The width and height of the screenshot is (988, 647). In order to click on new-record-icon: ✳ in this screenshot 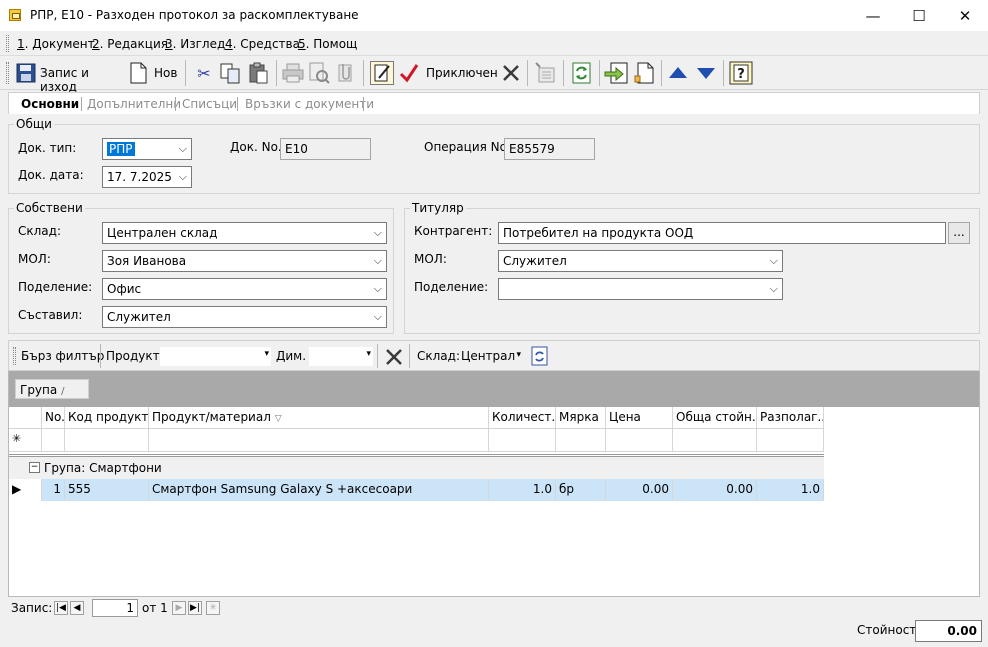, I will do `click(213, 608)`.